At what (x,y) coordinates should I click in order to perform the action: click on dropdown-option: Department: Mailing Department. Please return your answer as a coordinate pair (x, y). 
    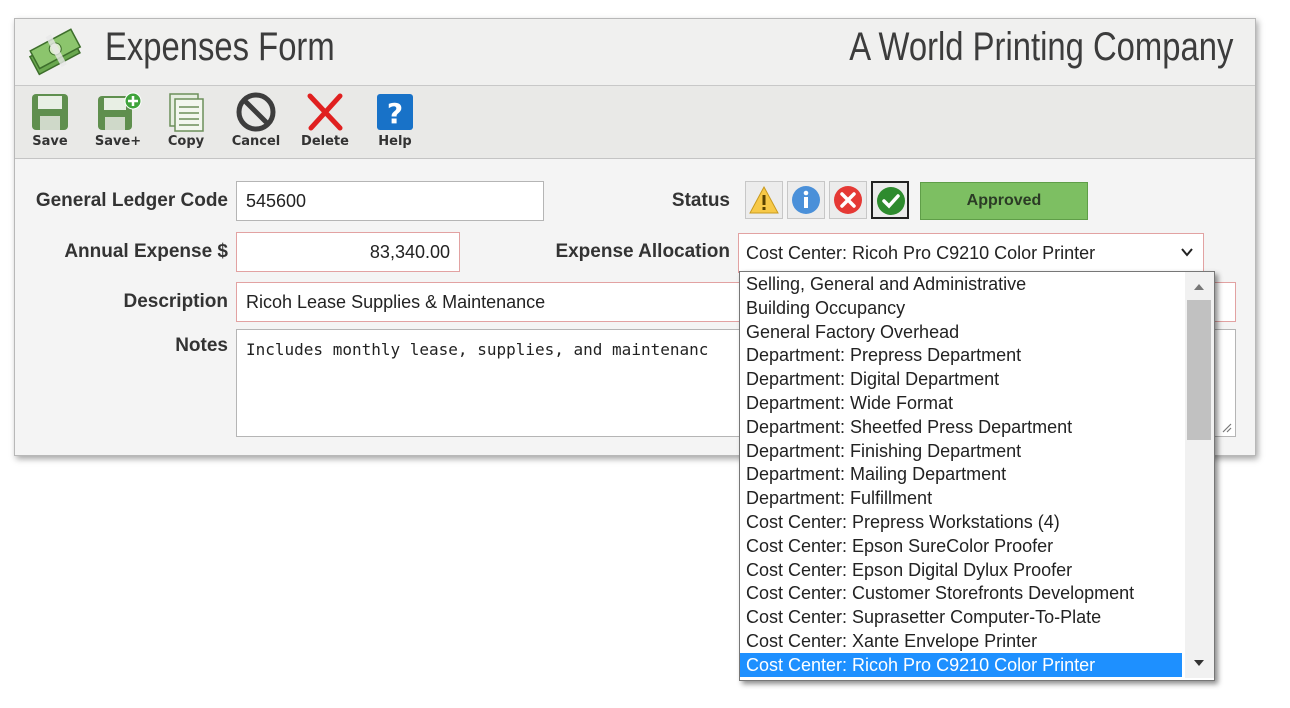
    Looking at the image, I should click on (961, 474).